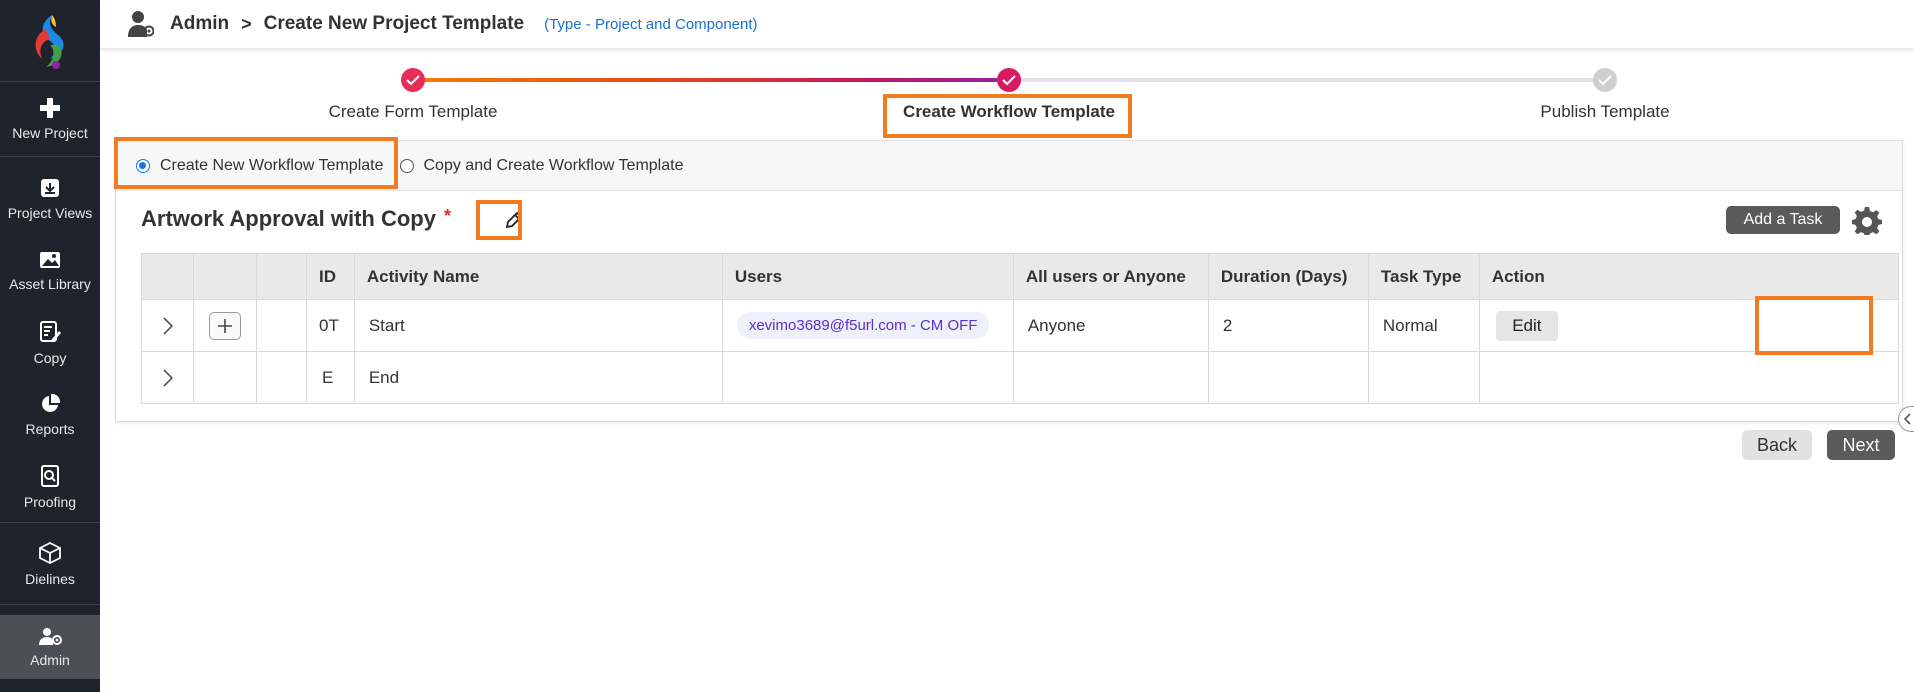 The image size is (1914, 692). Describe the element at coordinates (1423, 276) in the screenshot. I see `column-header-task-type: Task Type` at that location.